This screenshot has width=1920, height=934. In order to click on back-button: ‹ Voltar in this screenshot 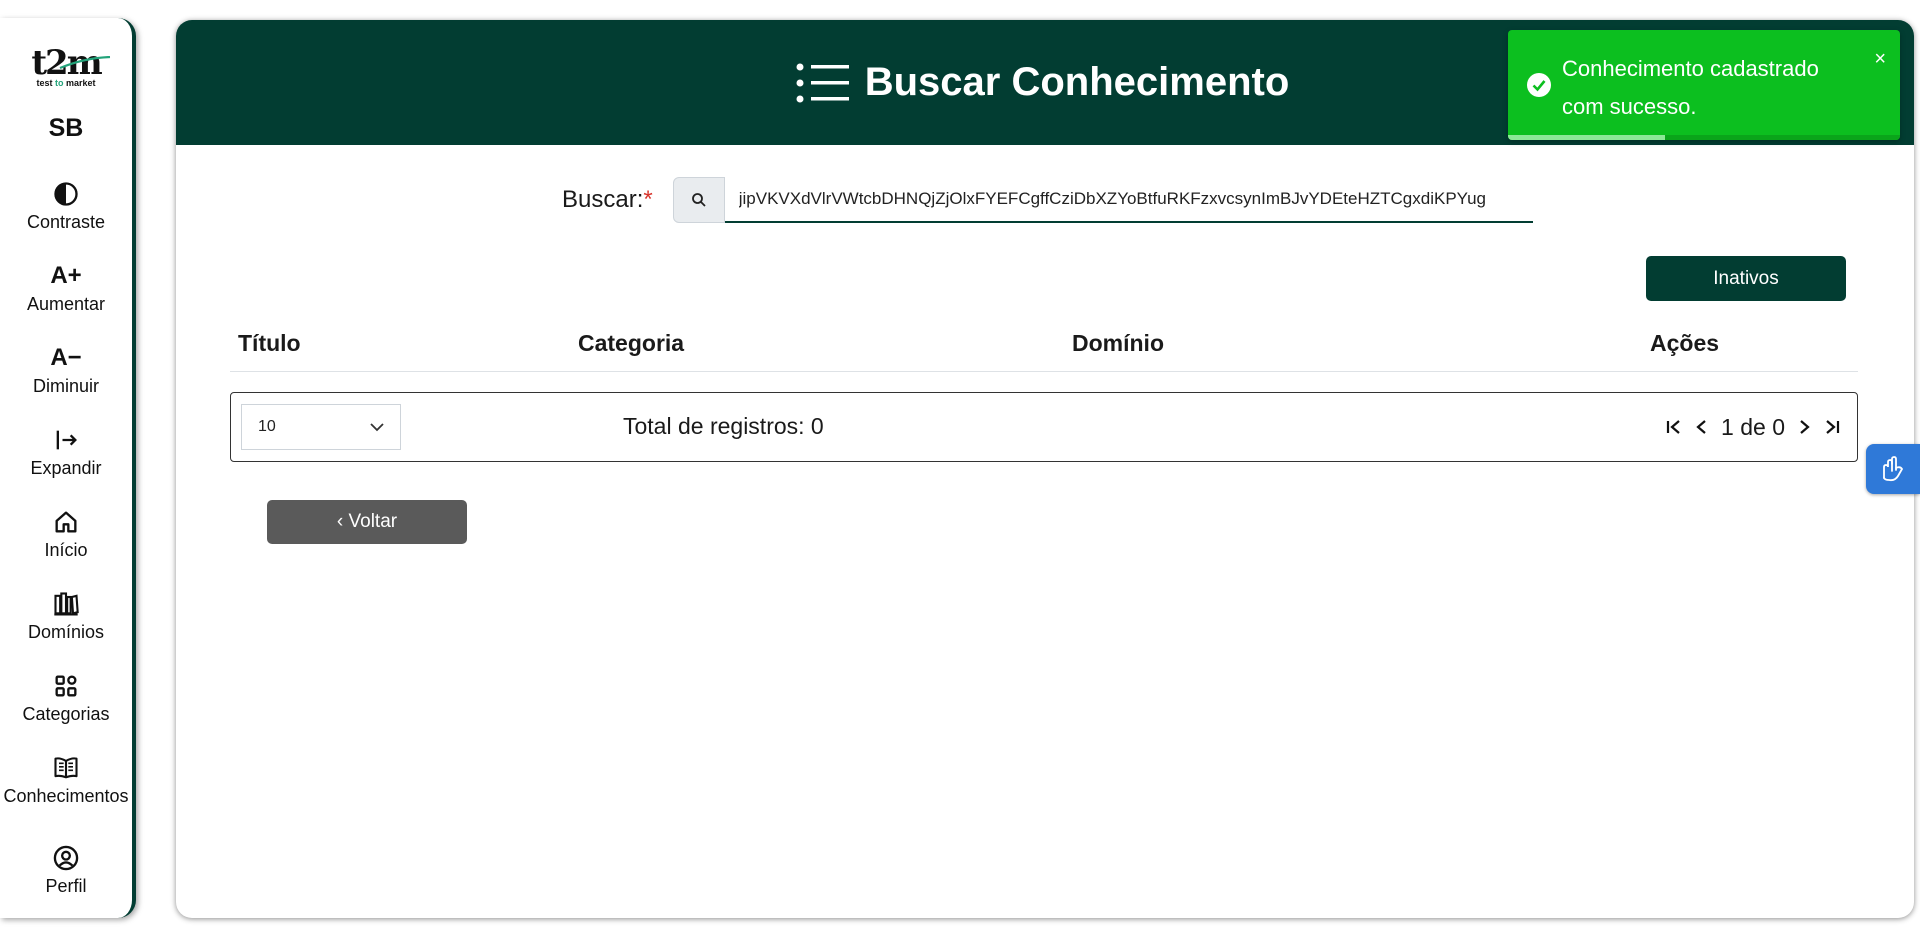, I will do `click(367, 522)`.